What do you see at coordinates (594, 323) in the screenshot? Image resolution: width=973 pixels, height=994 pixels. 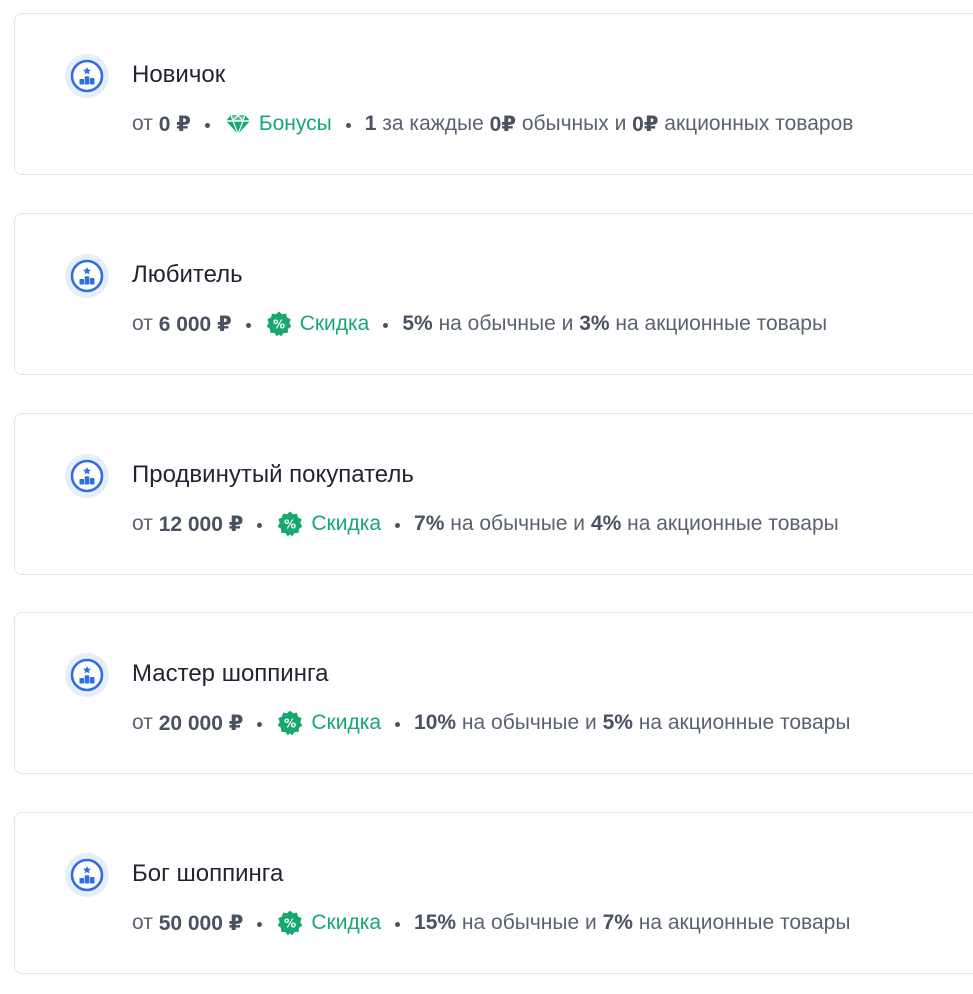 I see `promo-discount: 3%` at bounding box center [594, 323].